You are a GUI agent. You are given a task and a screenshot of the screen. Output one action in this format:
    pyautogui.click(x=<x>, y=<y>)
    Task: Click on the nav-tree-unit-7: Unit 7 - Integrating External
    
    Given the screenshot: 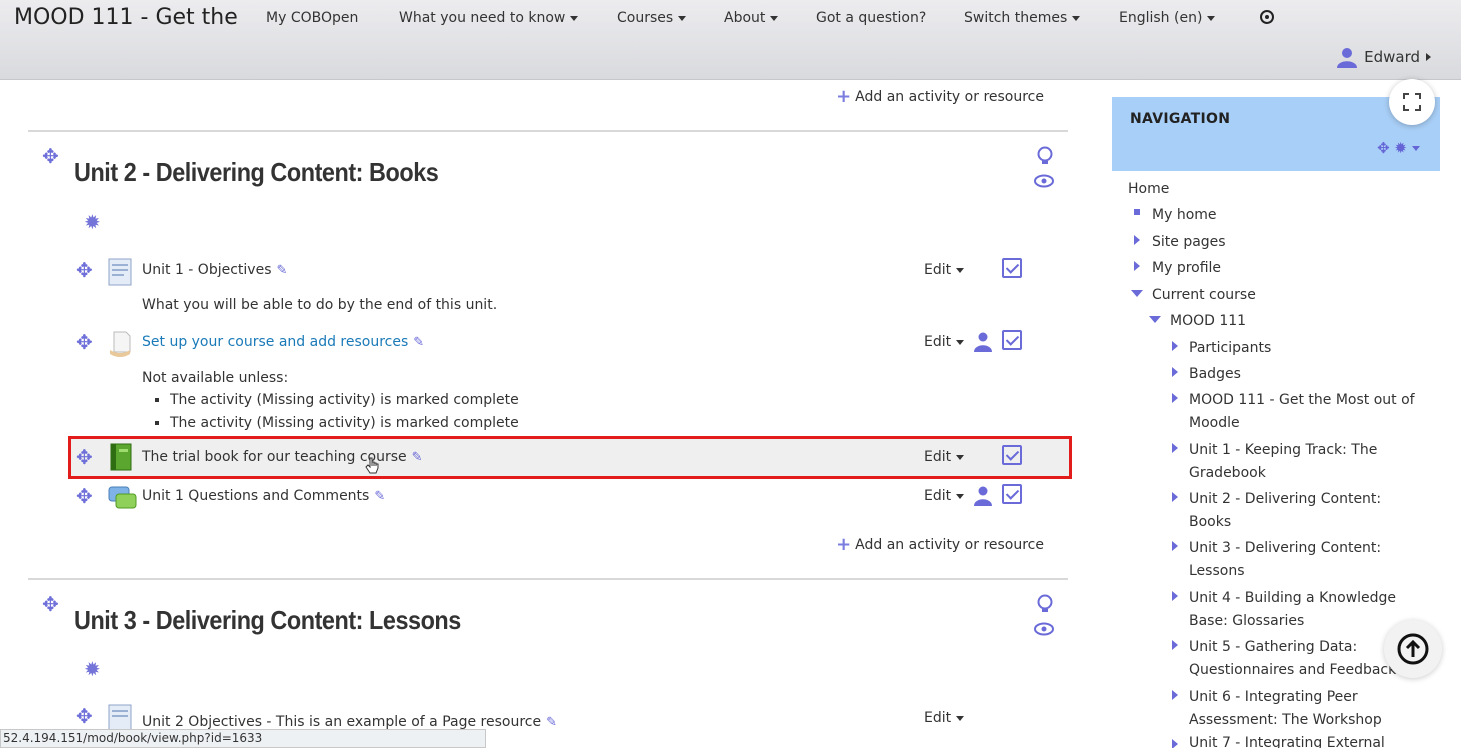 What is the action you would take?
    pyautogui.click(x=1287, y=741)
    